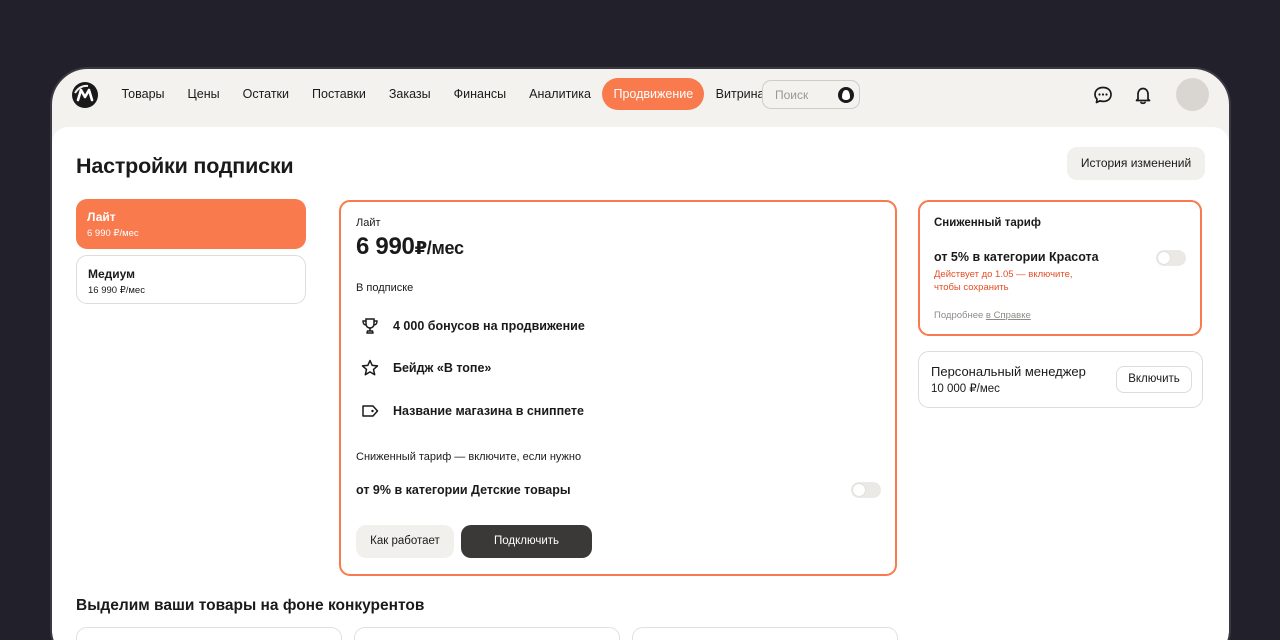 Image resolution: width=1280 pixels, height=640 pixels. Describe the element at coordinates (811, 94) in the screenshot. I see `search-input: Поиск` at that location.